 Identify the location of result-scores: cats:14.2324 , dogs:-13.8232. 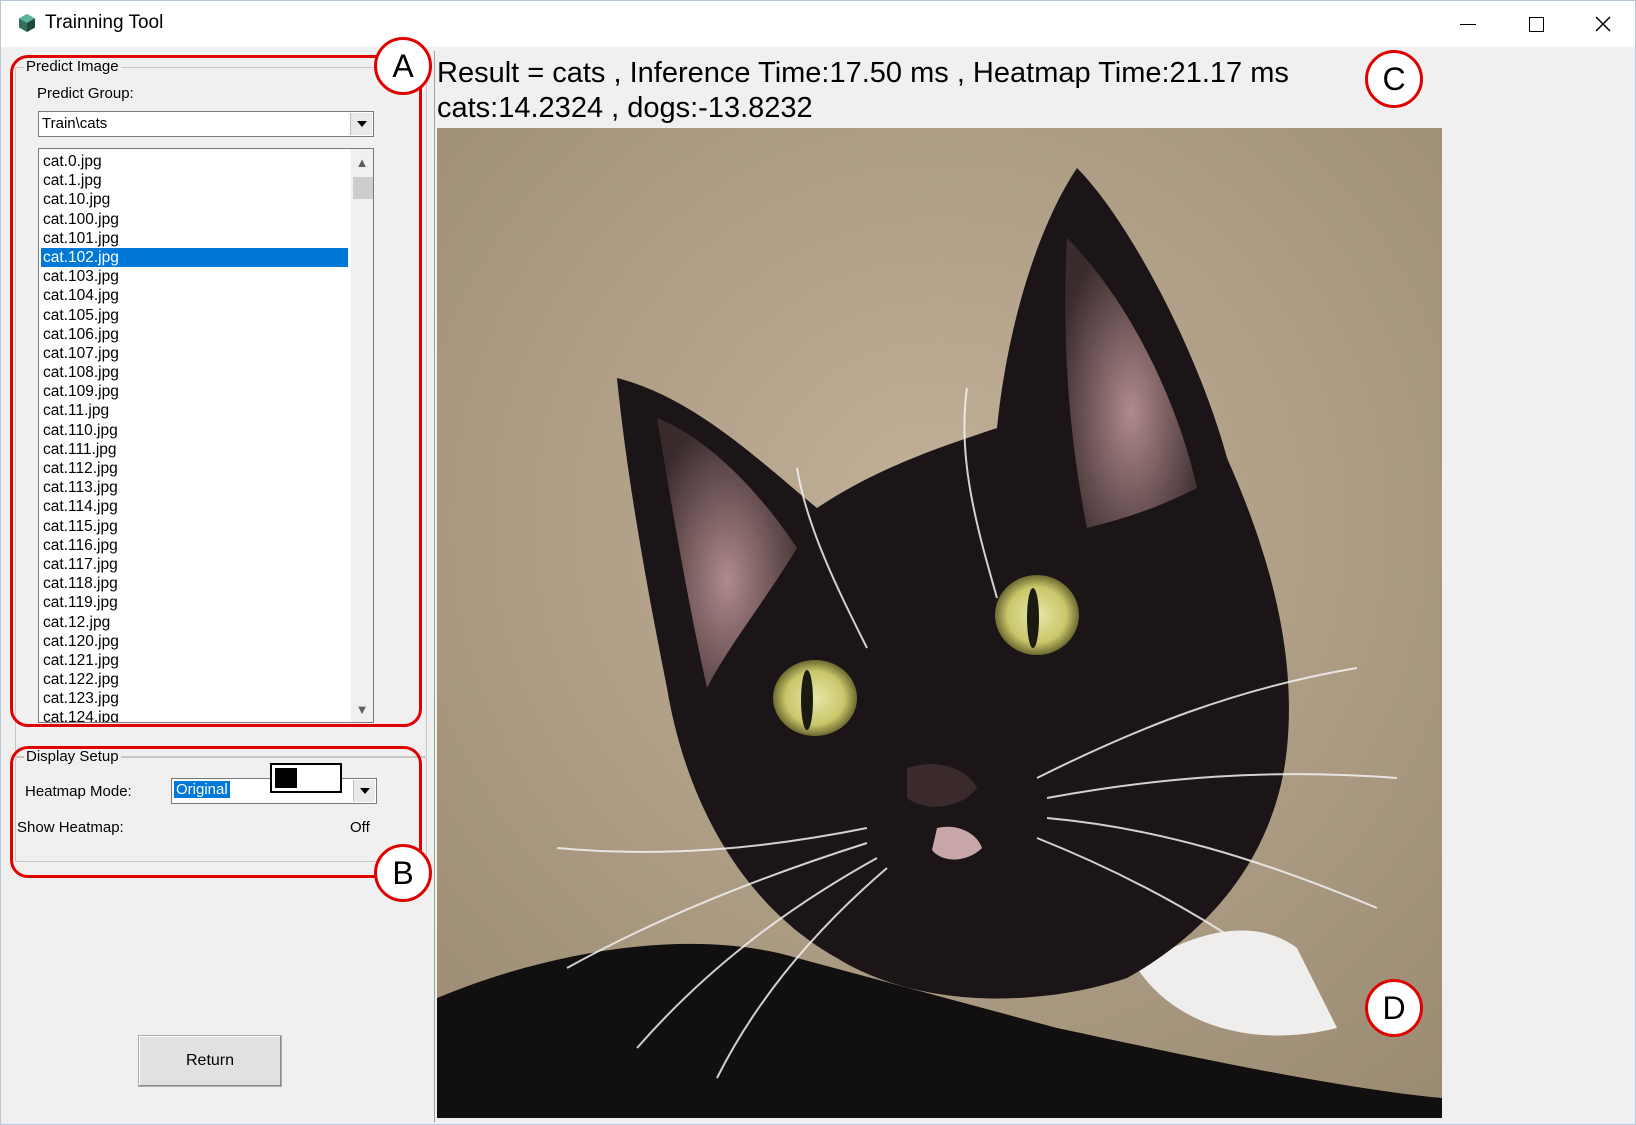
(625, 108).